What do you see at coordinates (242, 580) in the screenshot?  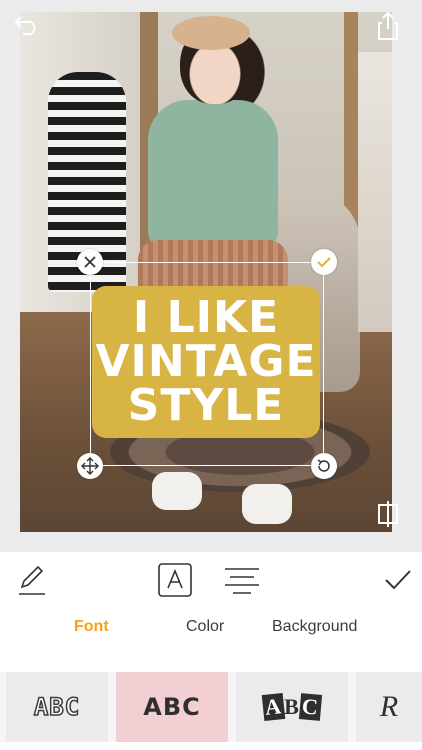 I see `align-lines-icon` at bounding box center [242, 580].